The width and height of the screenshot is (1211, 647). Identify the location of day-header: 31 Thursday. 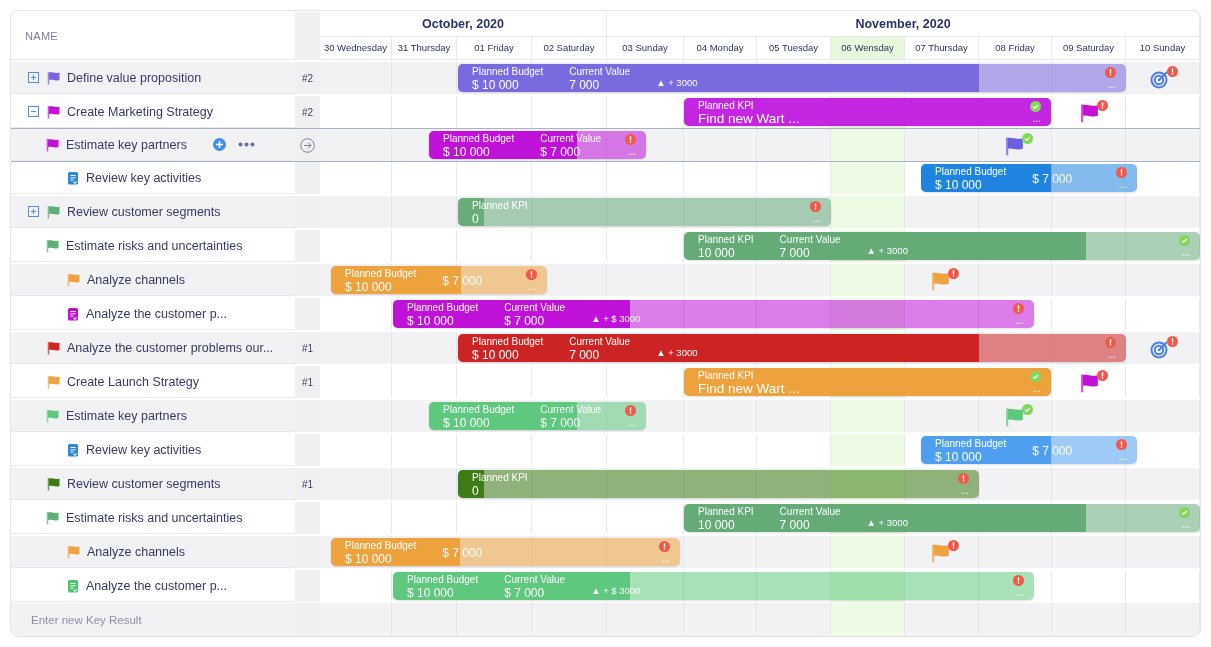
(424, 47).